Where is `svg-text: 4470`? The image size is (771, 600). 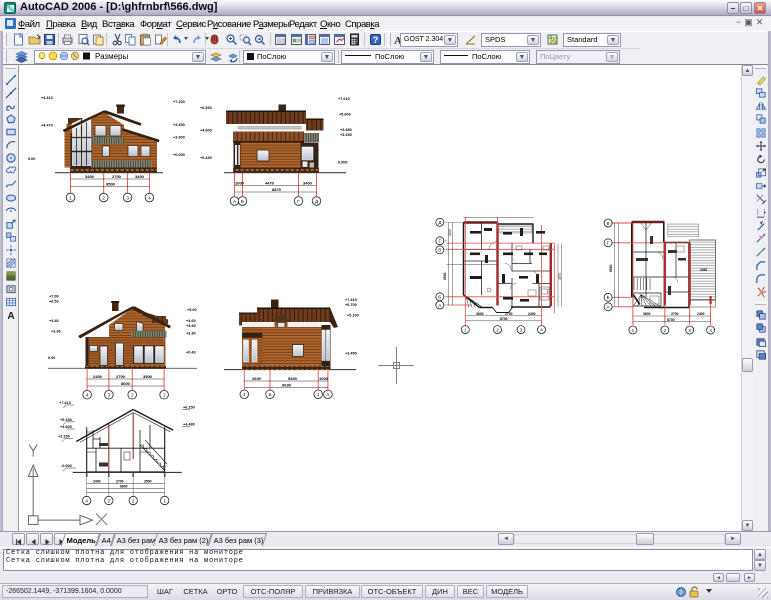
svg-text: 4470 is located at coordinates (270, 183).